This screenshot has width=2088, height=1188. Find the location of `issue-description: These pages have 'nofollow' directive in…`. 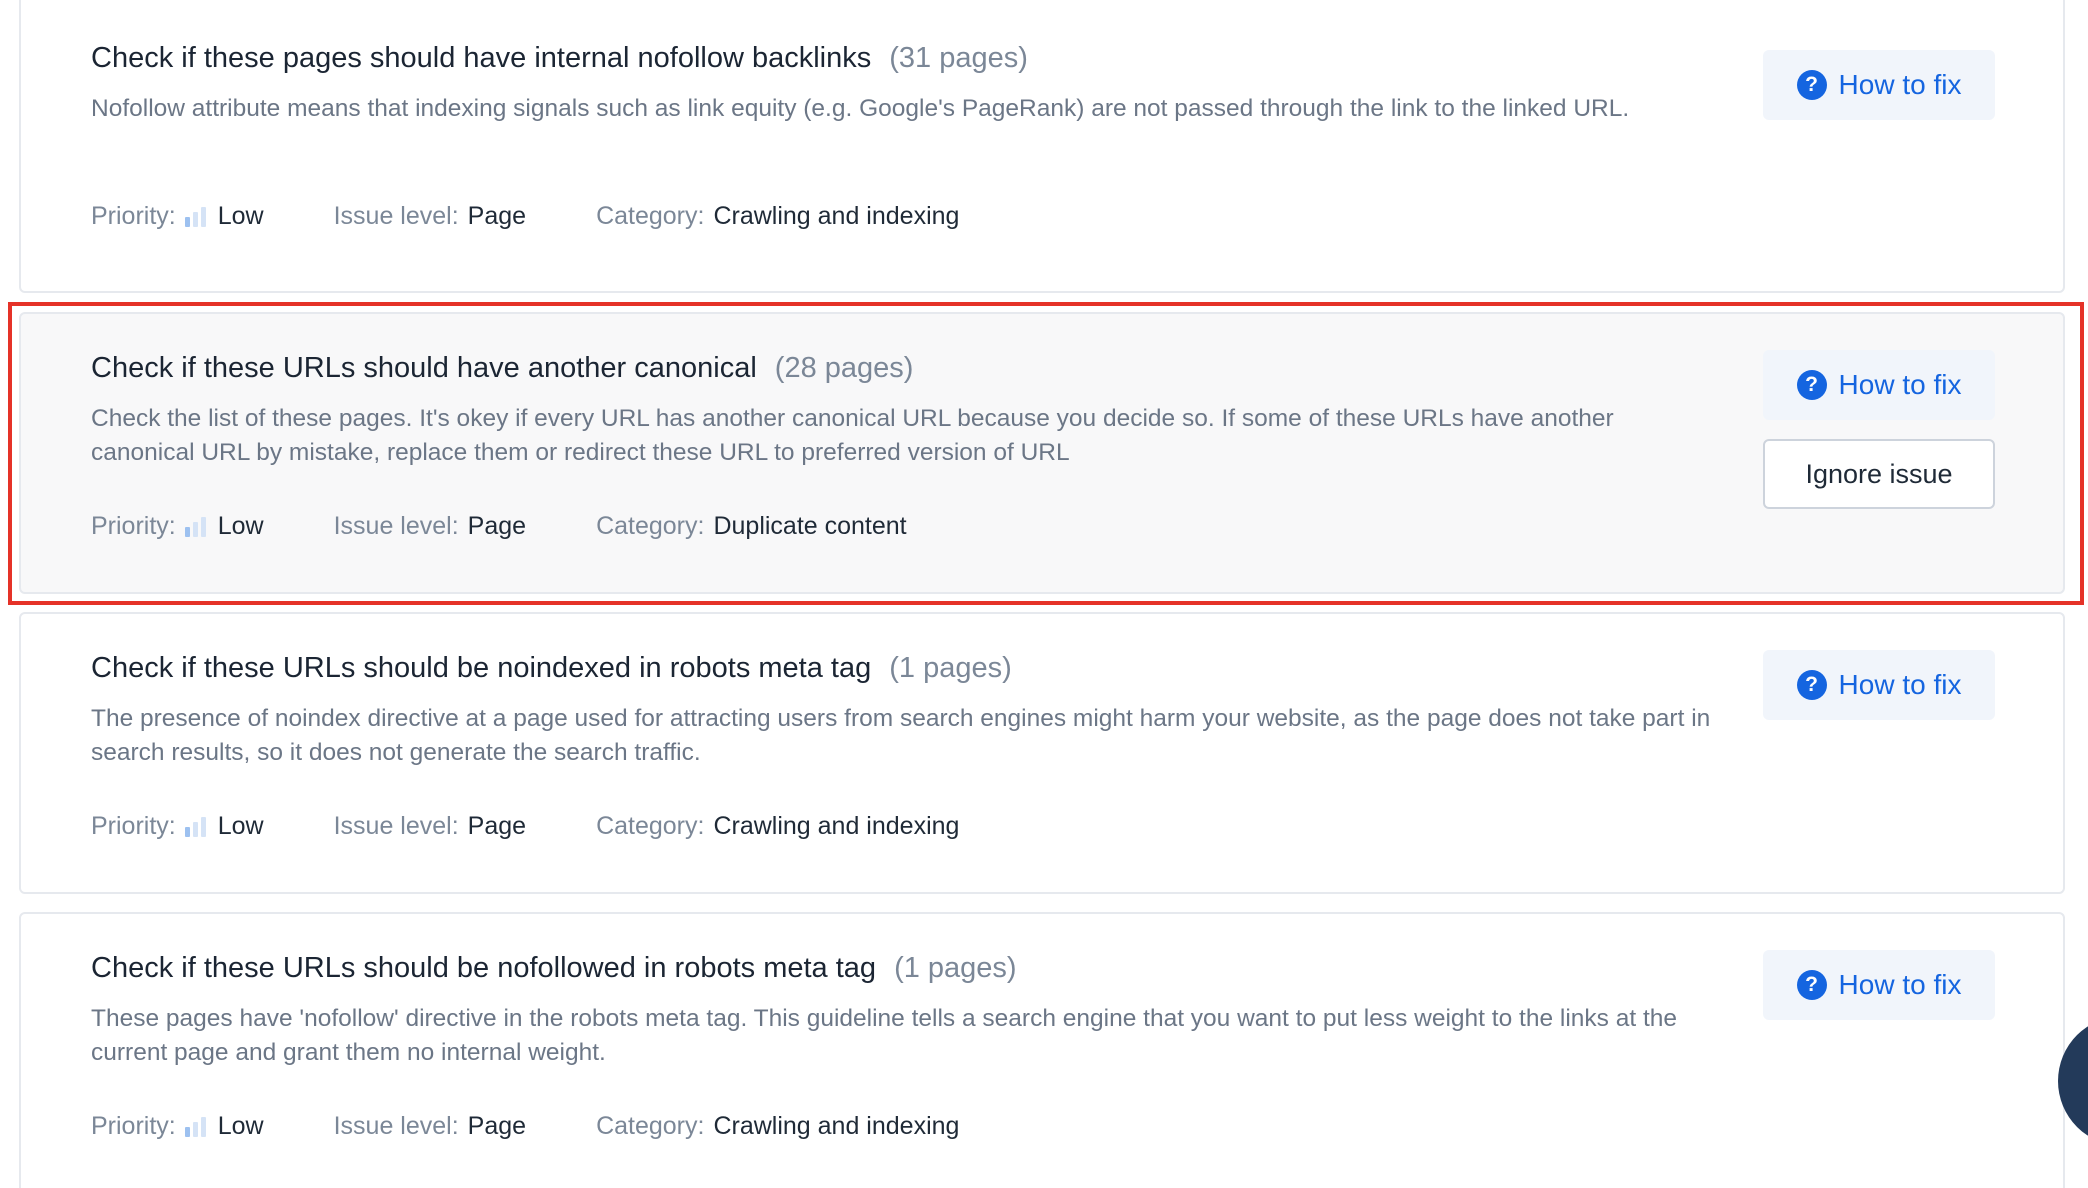

issue-description: These pages have 'nofollow' directive in… is located at coordinates (884, 1035).